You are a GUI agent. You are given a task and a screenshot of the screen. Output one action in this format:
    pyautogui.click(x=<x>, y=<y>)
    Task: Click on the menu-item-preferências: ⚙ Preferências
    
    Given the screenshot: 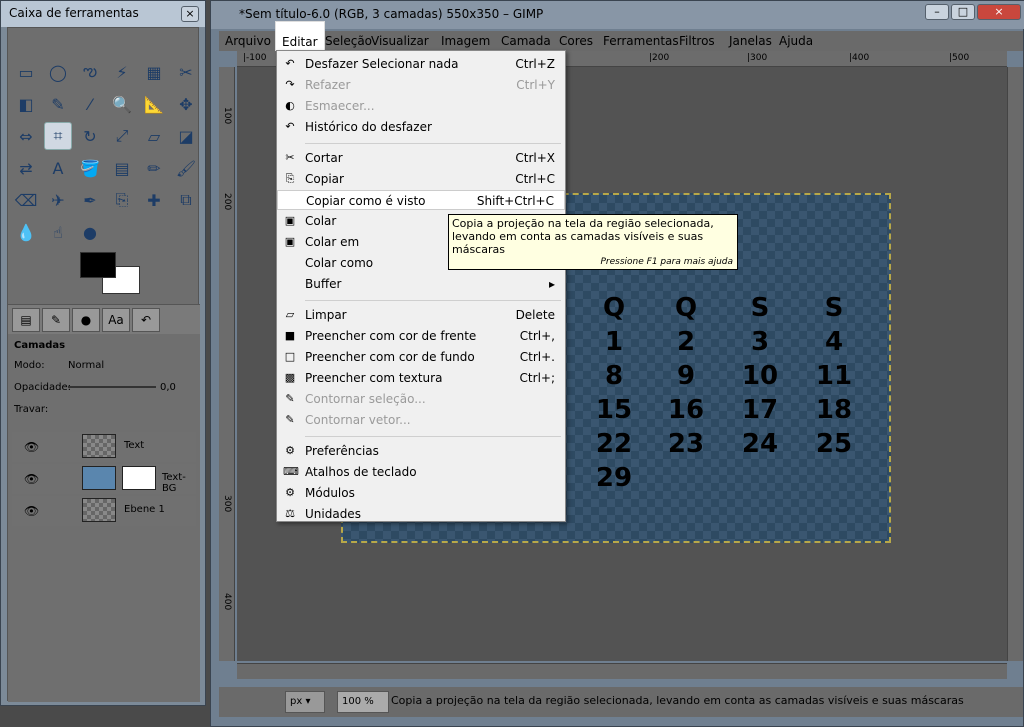 What is the action you would take?
    pyautogui.click(x=421, y=451)
    